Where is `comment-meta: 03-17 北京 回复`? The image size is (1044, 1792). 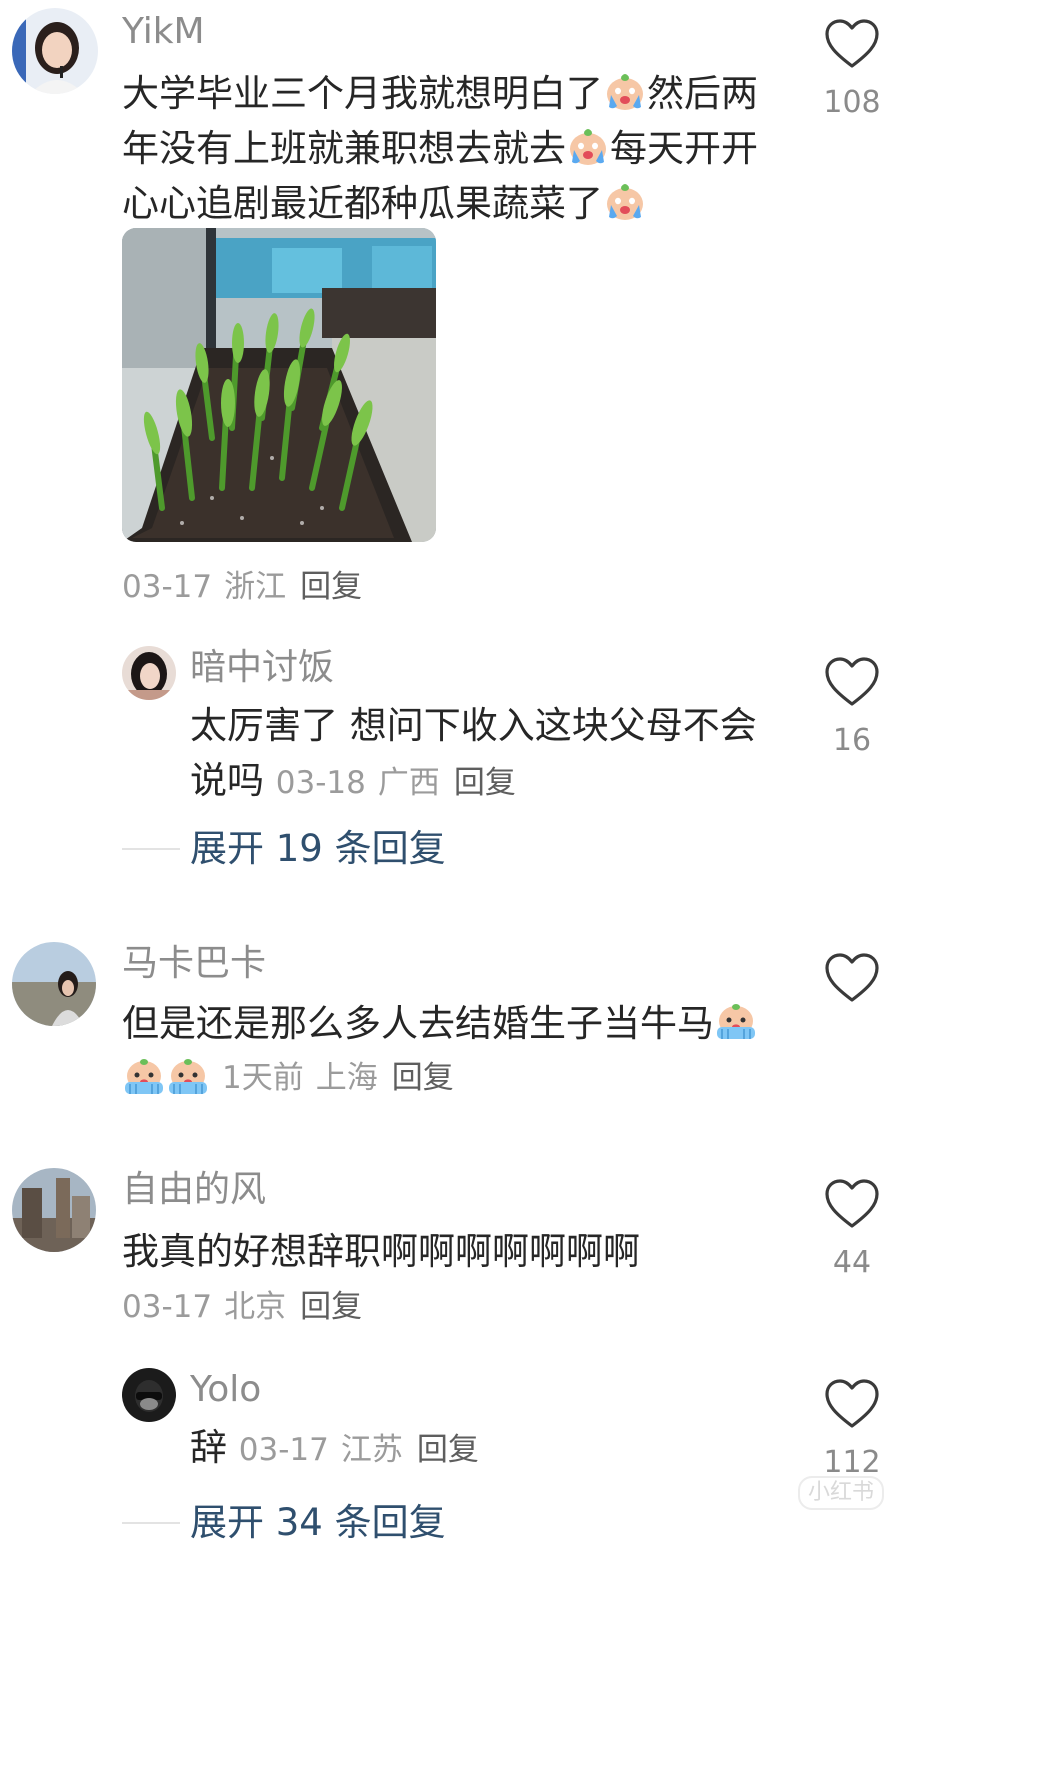
comment-meta: 03-17 北京 回复 is located at coordinates (242, 1307).